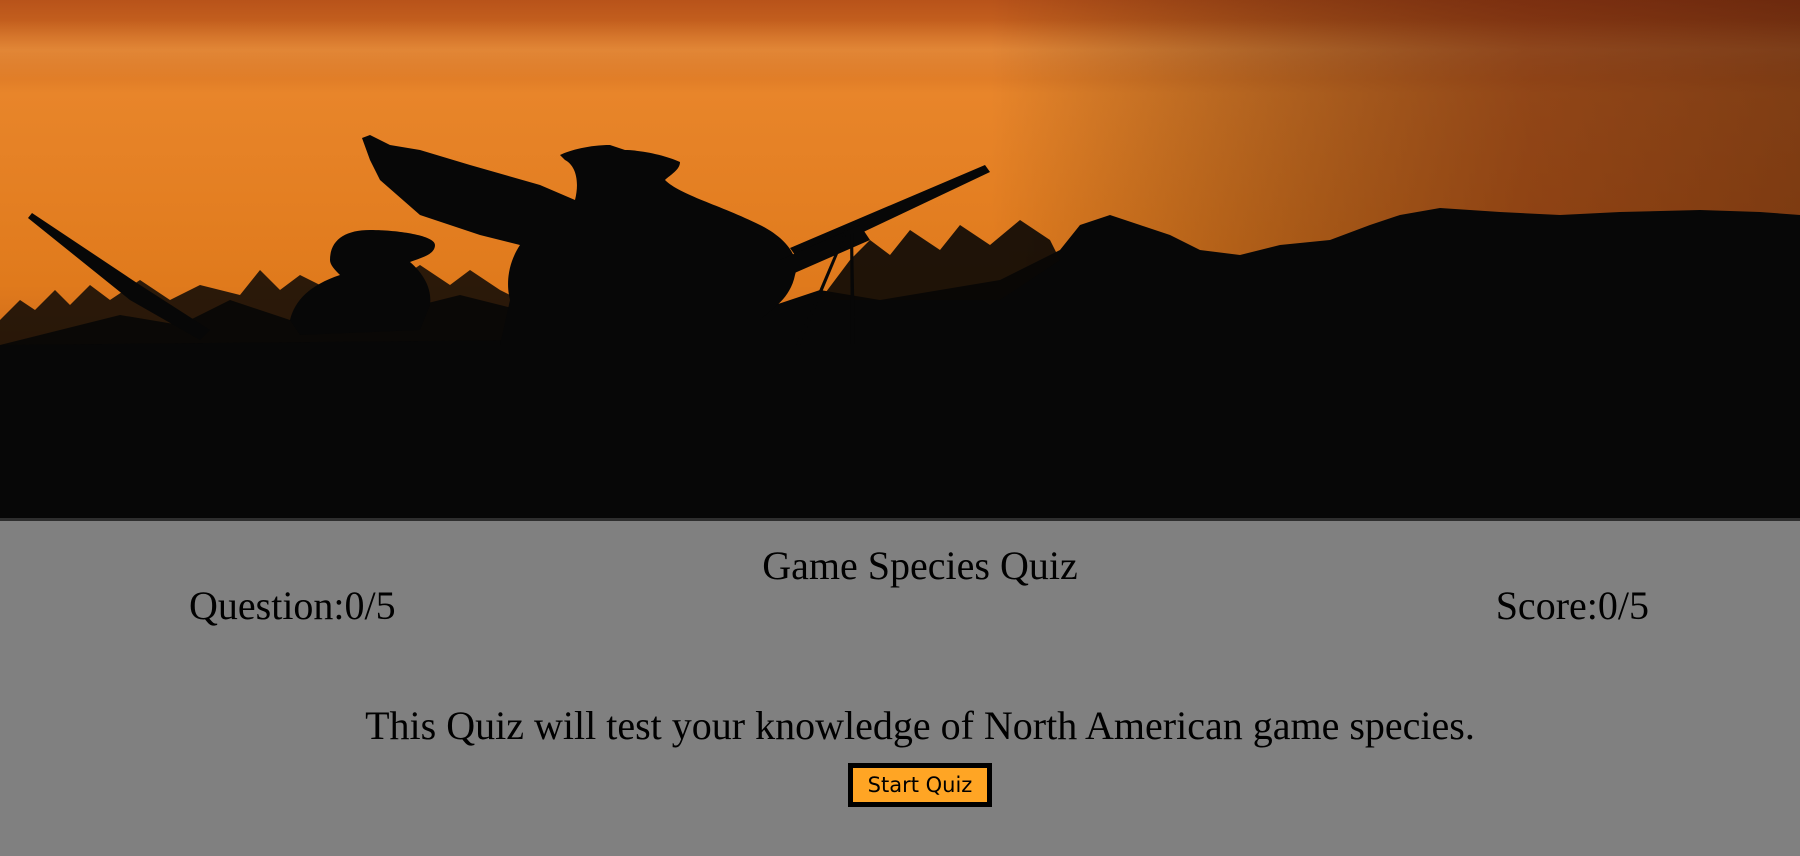  Describe the element at coordinates (1572, 605) in the screenshot. I see `score-counter: Score:0/5` at that location.